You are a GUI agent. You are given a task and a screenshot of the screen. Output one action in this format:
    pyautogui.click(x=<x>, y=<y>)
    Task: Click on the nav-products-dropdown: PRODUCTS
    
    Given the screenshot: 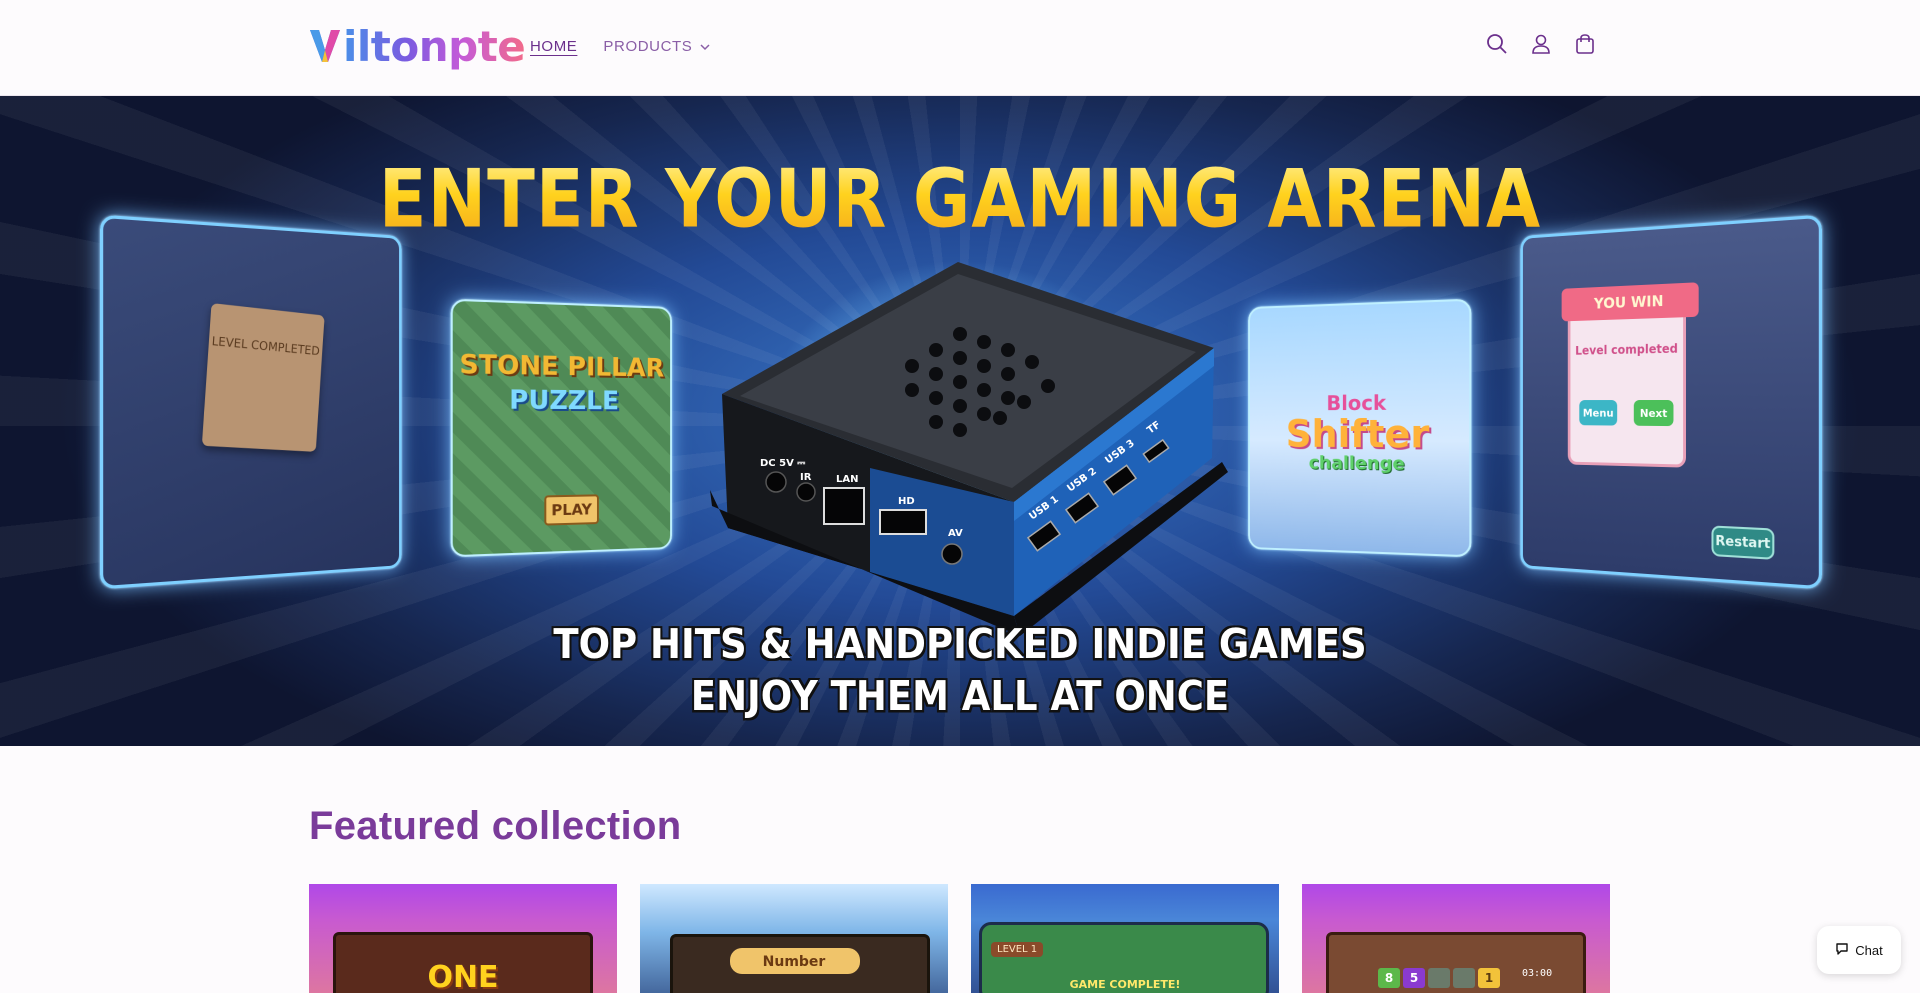 What is the action you would take?
    pyautogui.click(x=656, y=46)
    